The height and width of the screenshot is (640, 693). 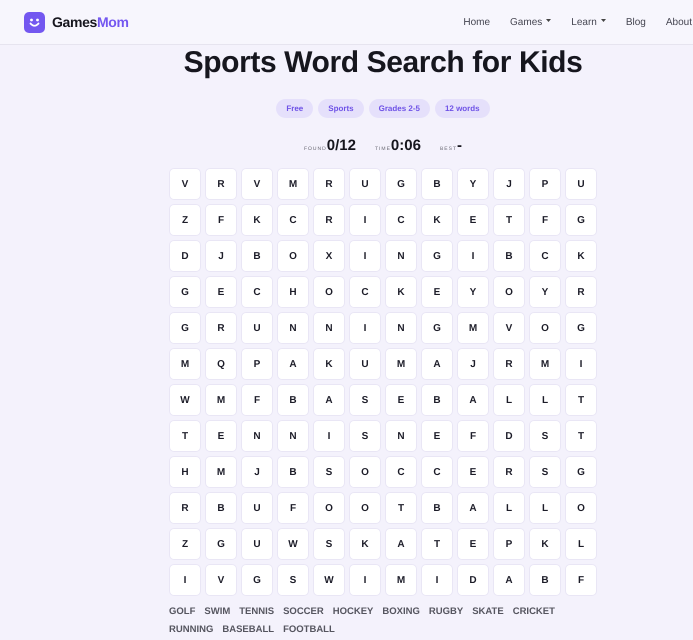 What do you see at coordinates (476, 22) in the screenshot?
I see `nav-link: Home` at bounding box center [476, 22].